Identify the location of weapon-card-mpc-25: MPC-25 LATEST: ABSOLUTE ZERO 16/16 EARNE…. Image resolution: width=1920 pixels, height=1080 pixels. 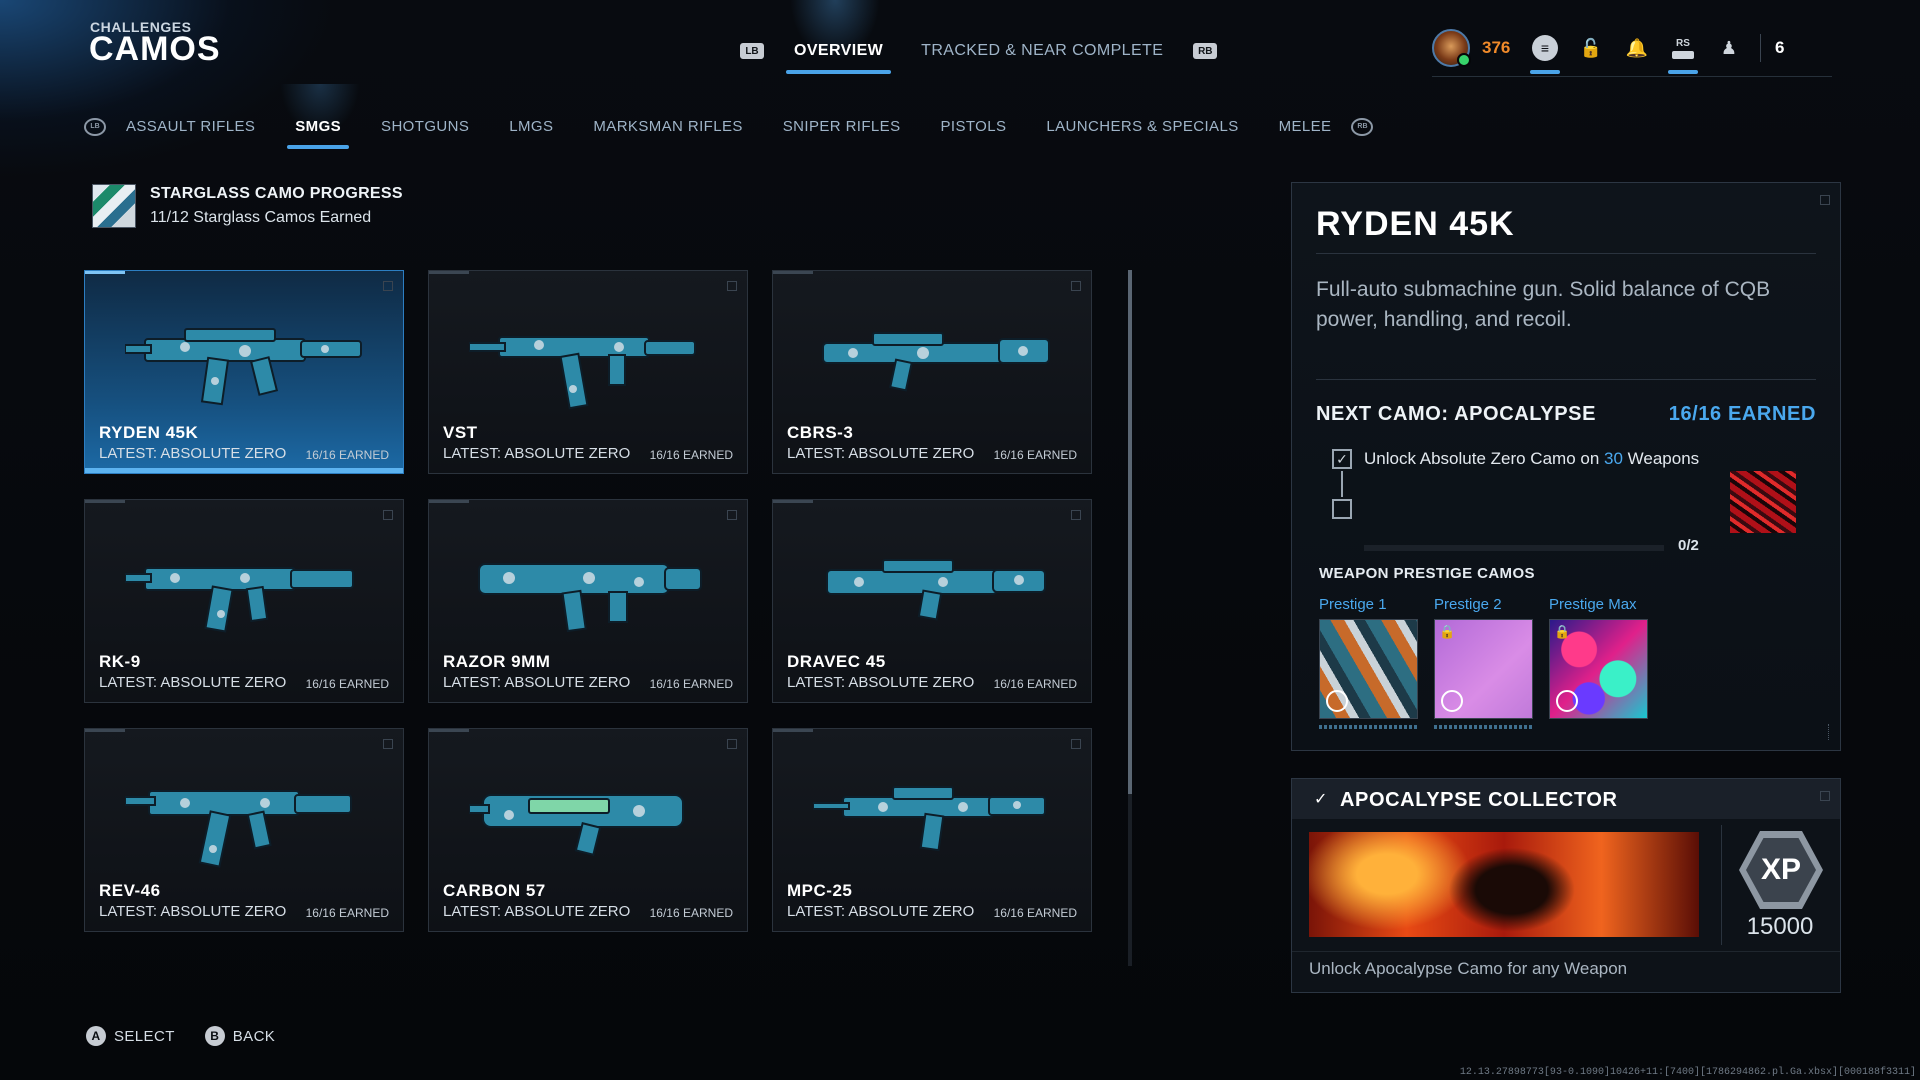
(932, 830).